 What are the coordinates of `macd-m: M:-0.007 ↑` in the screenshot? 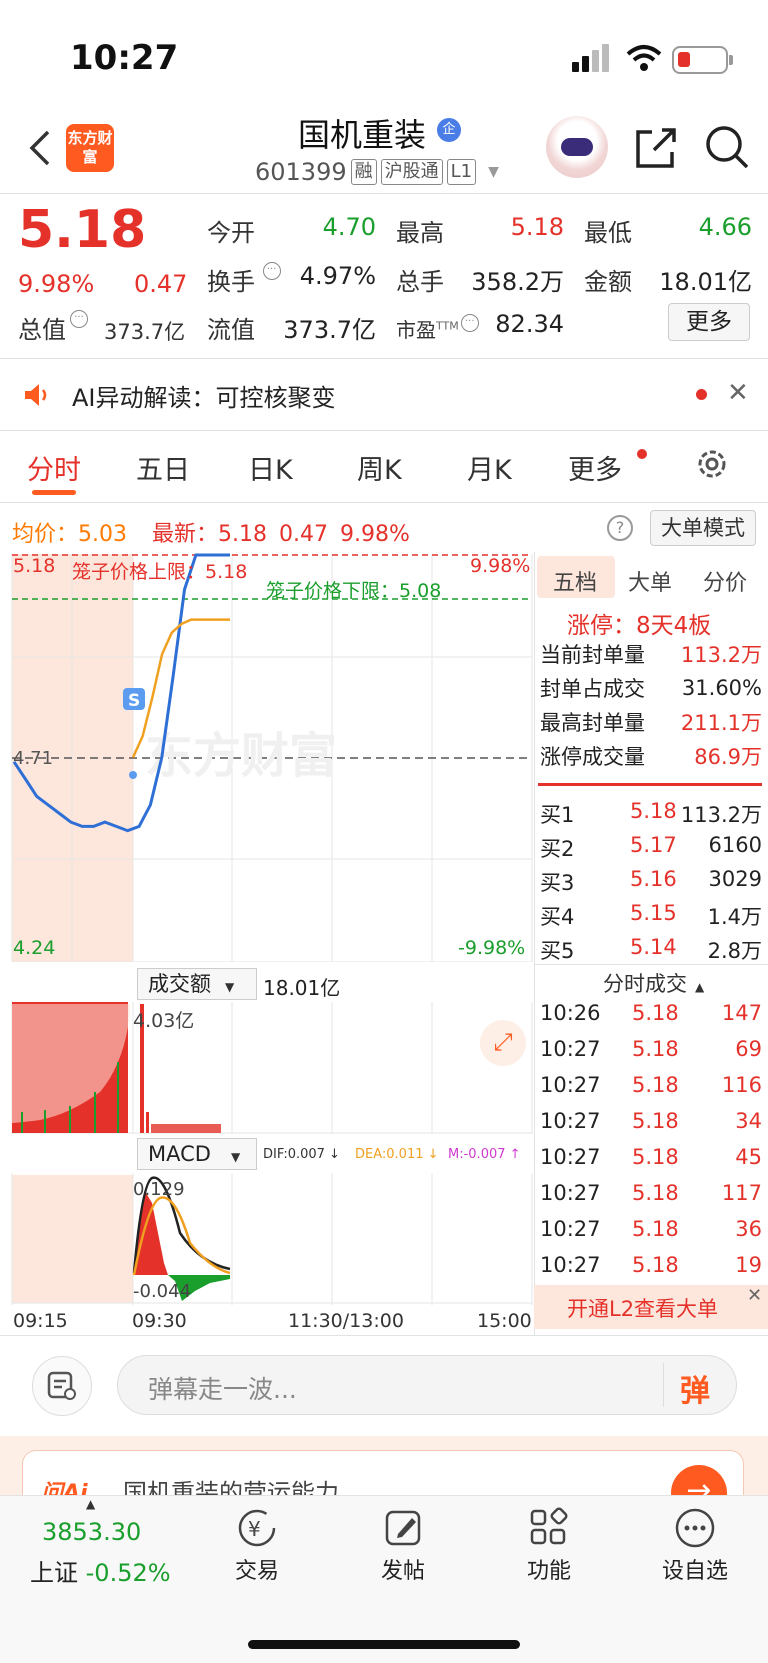 It's located at (484, 1154).